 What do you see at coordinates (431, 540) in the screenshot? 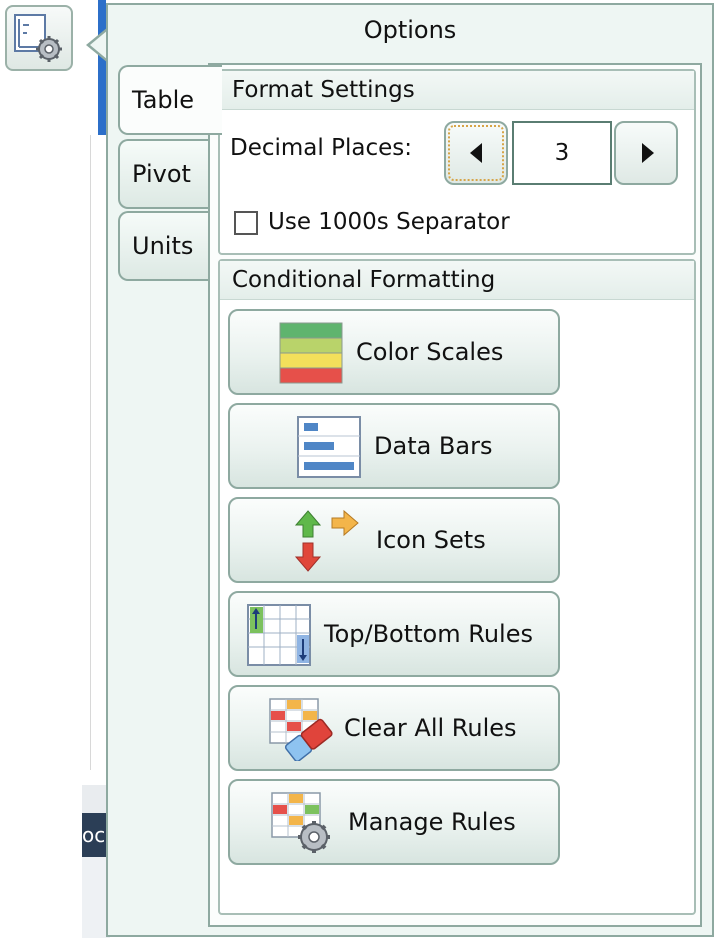
I see `button-label: Icon Sets` at bounding box center [431, 540].